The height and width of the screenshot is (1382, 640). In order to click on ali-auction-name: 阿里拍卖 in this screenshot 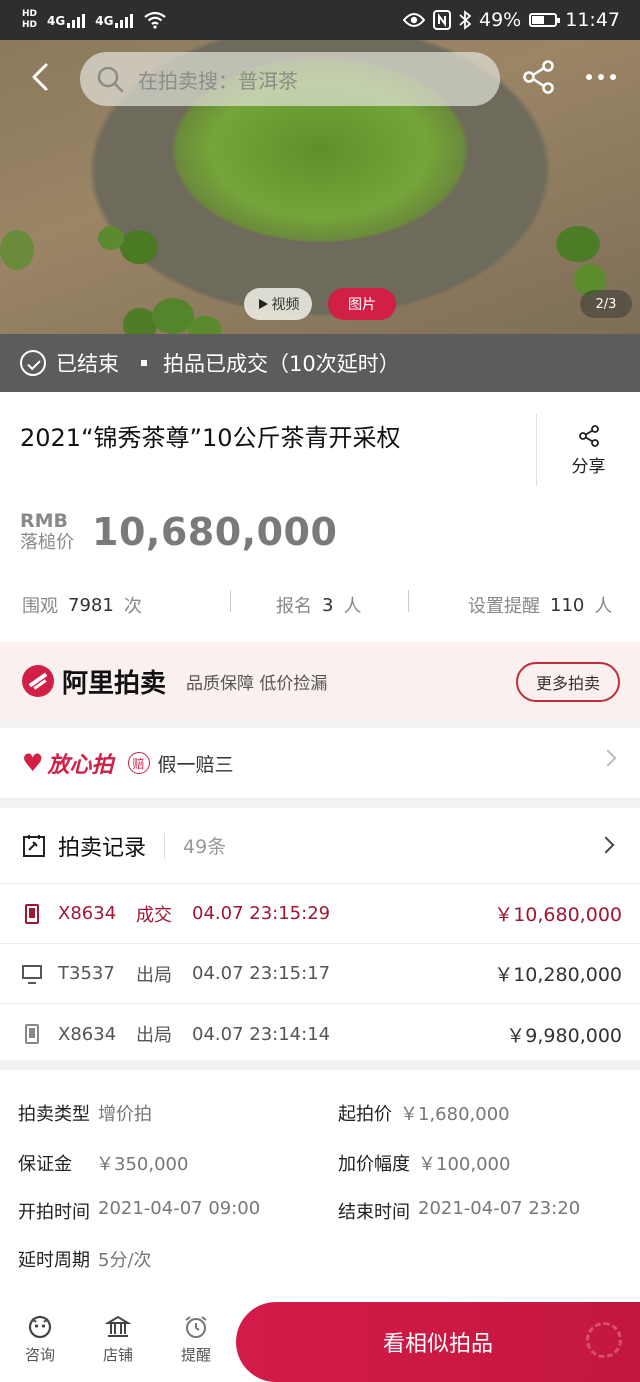, I will do `click(114, 683)`.